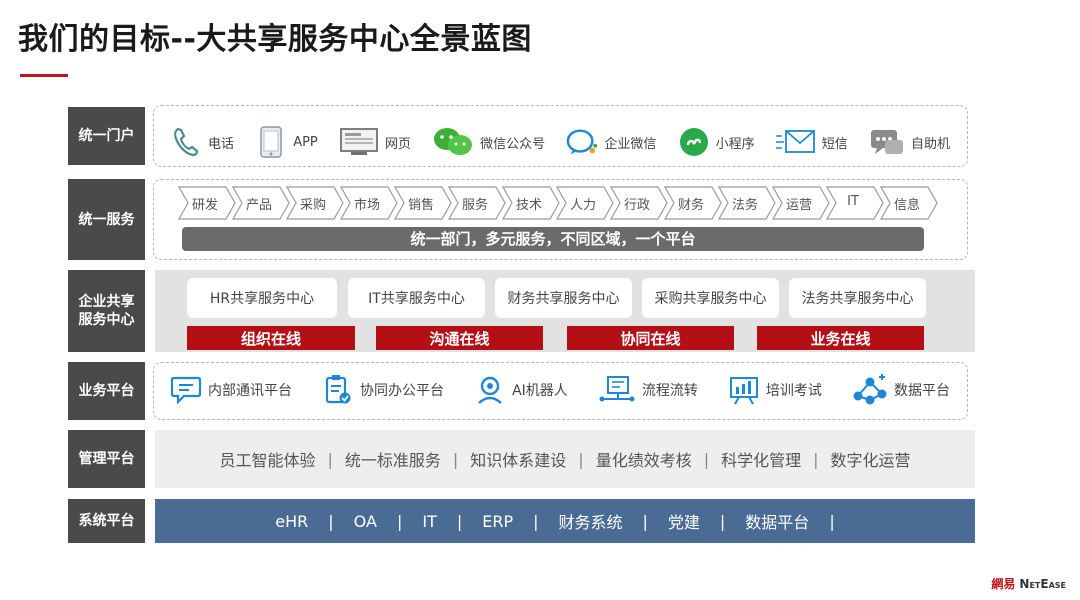  I want to click on row-label-portal: 统一门户, so click(106, 136).